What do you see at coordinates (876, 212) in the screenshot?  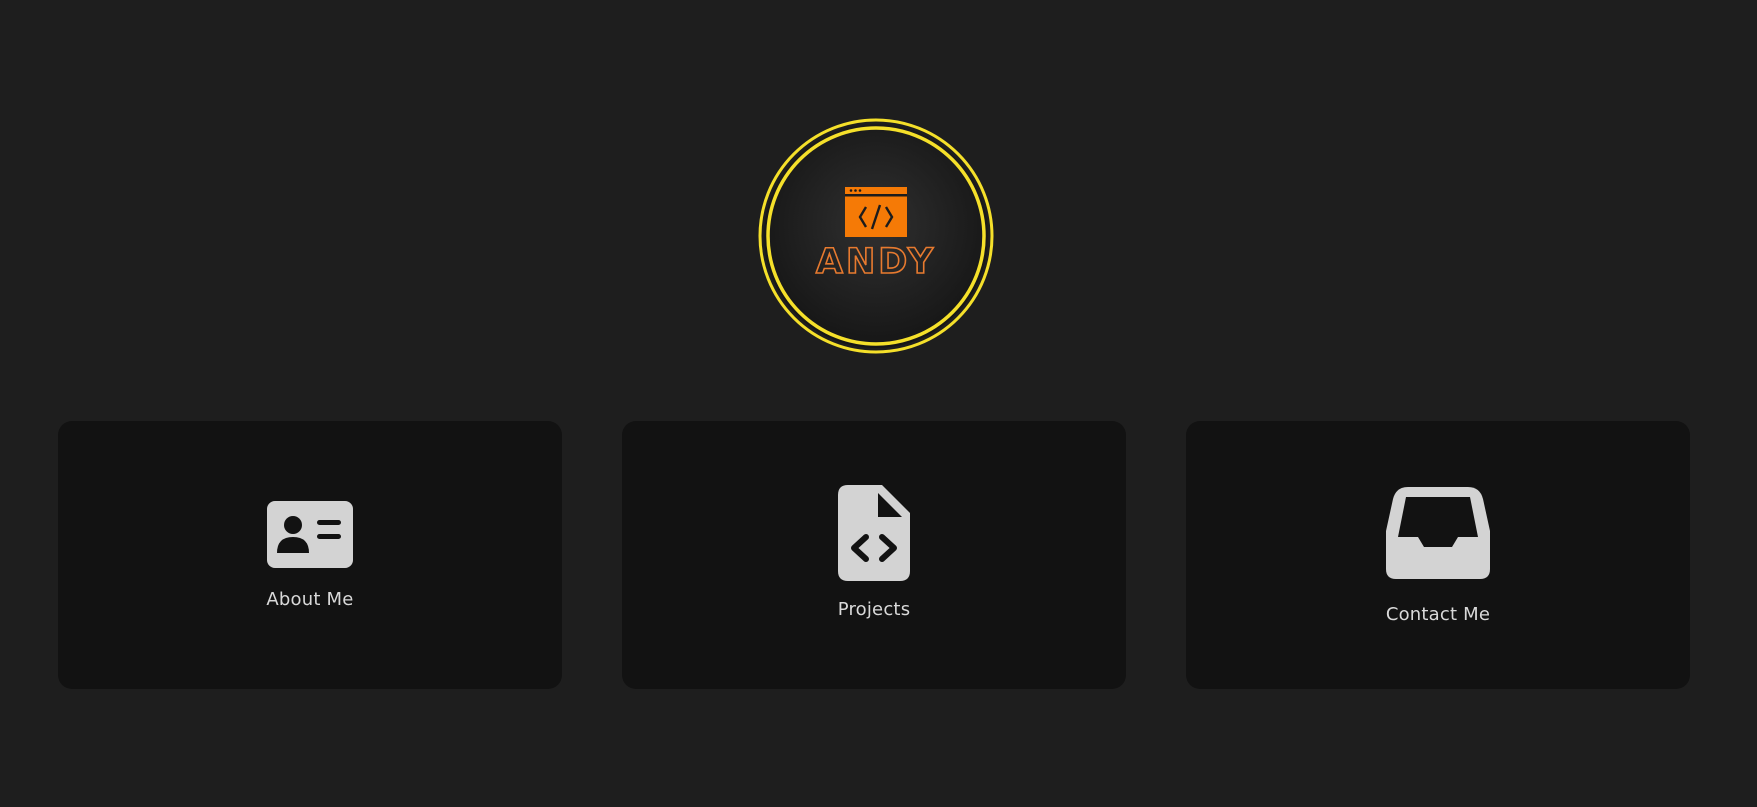 I see `code-window-icon` at bounding box center [876, 212].